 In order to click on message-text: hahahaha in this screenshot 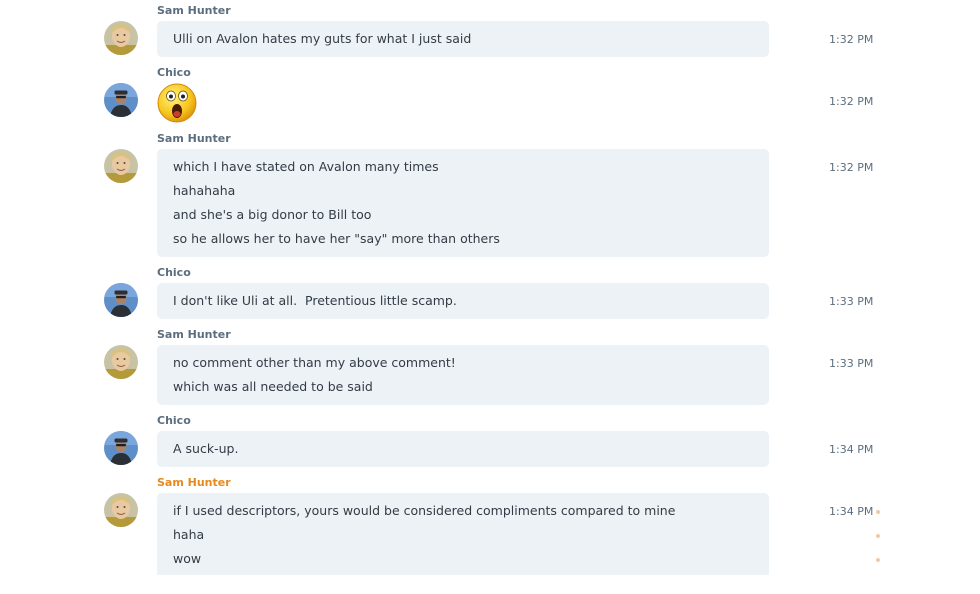, I will do `click(204, 190)`.